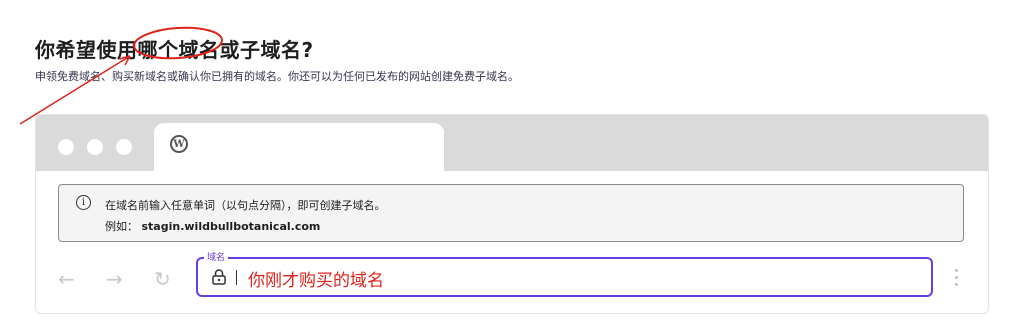  What do you see at coordinates (957, 279) in the screenshot?
I see `more-options-icon` at bounding box center [957, 279].